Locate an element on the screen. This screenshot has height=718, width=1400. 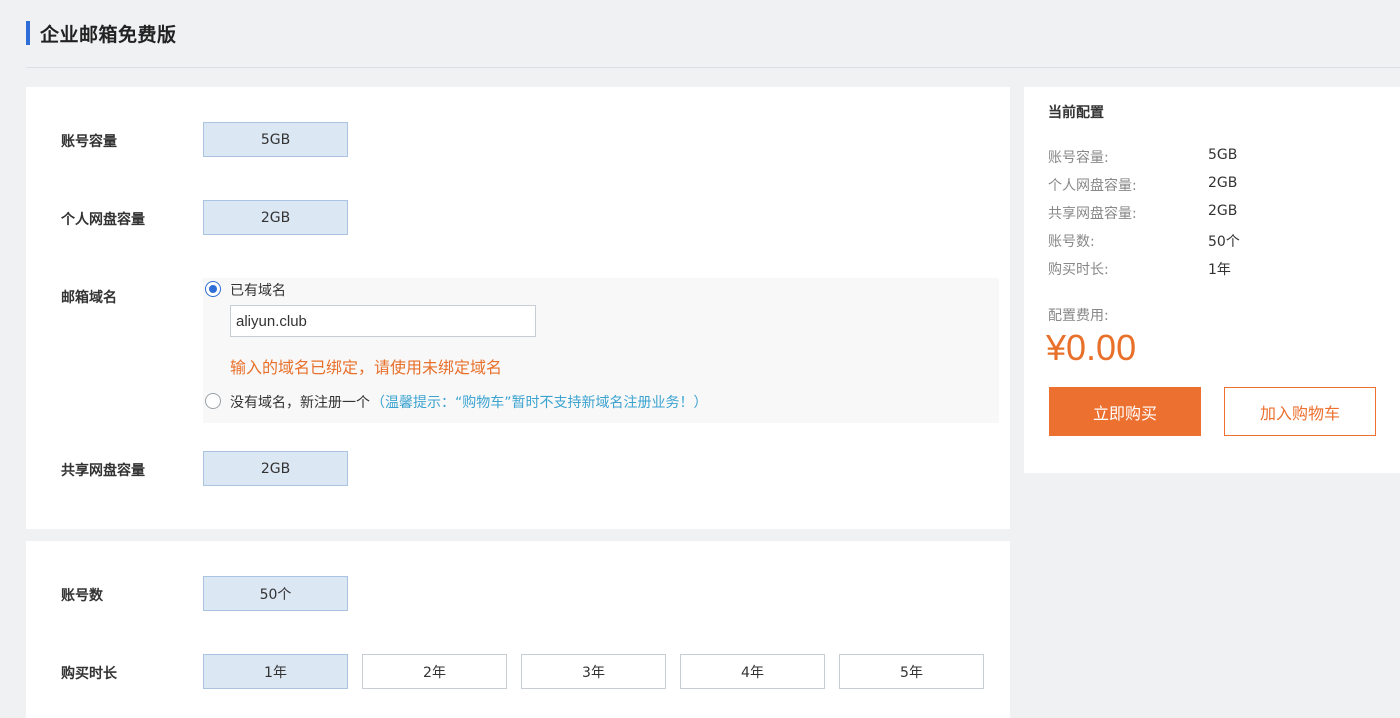
summary-row: 个人网盘容量: 2GB is located at coordinates (1218, 185).